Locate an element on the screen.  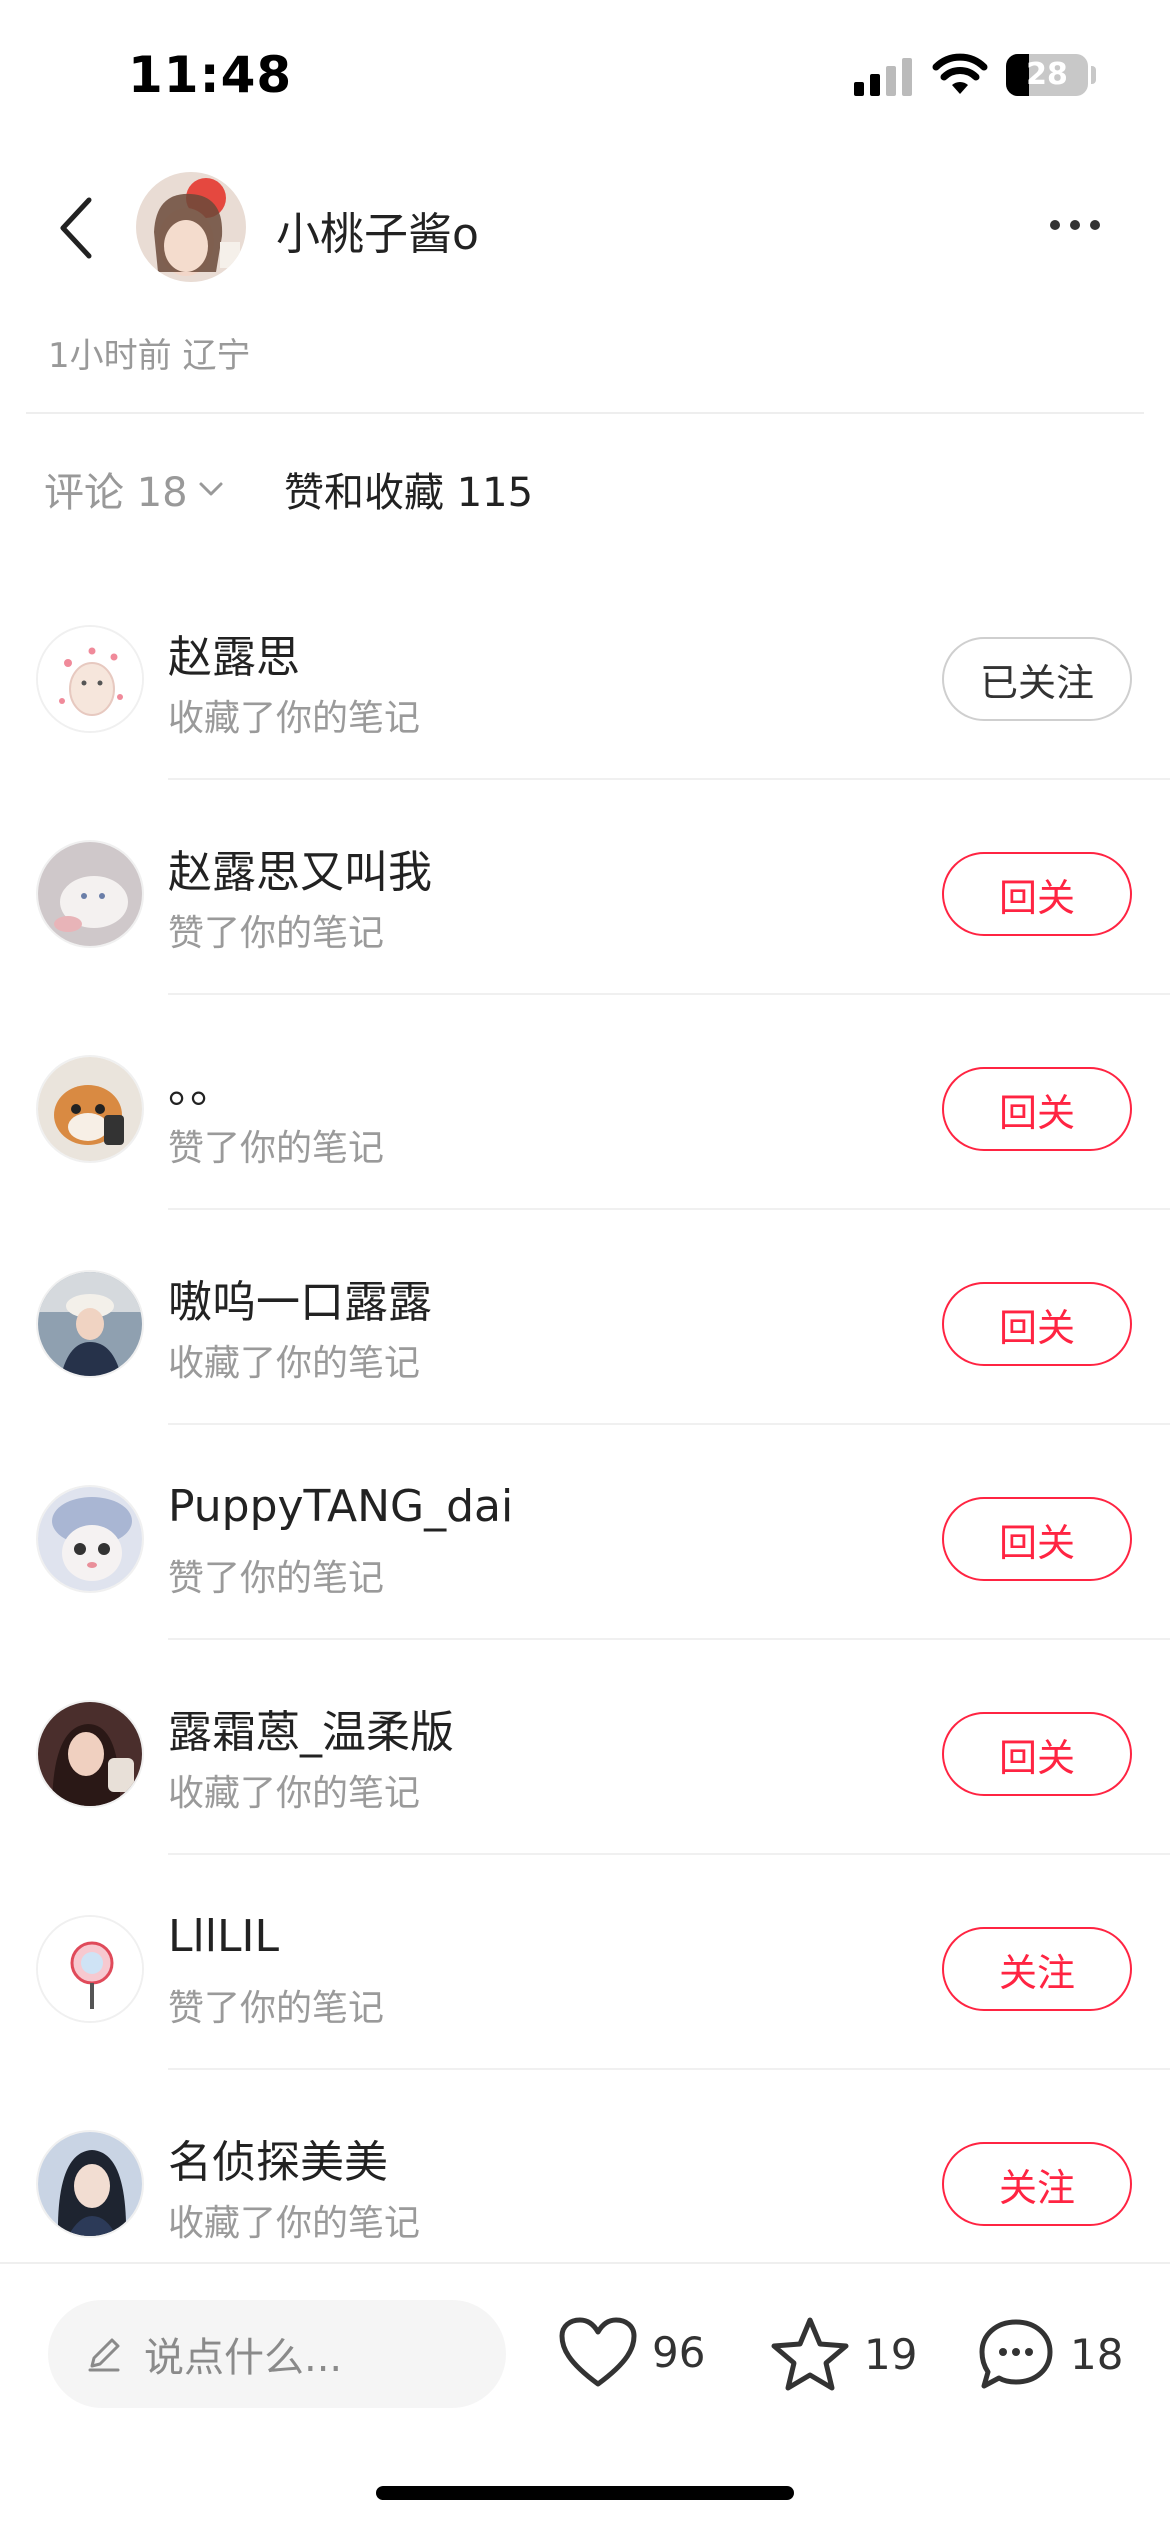
pencil-icon is located at coordinates (104, 2355).